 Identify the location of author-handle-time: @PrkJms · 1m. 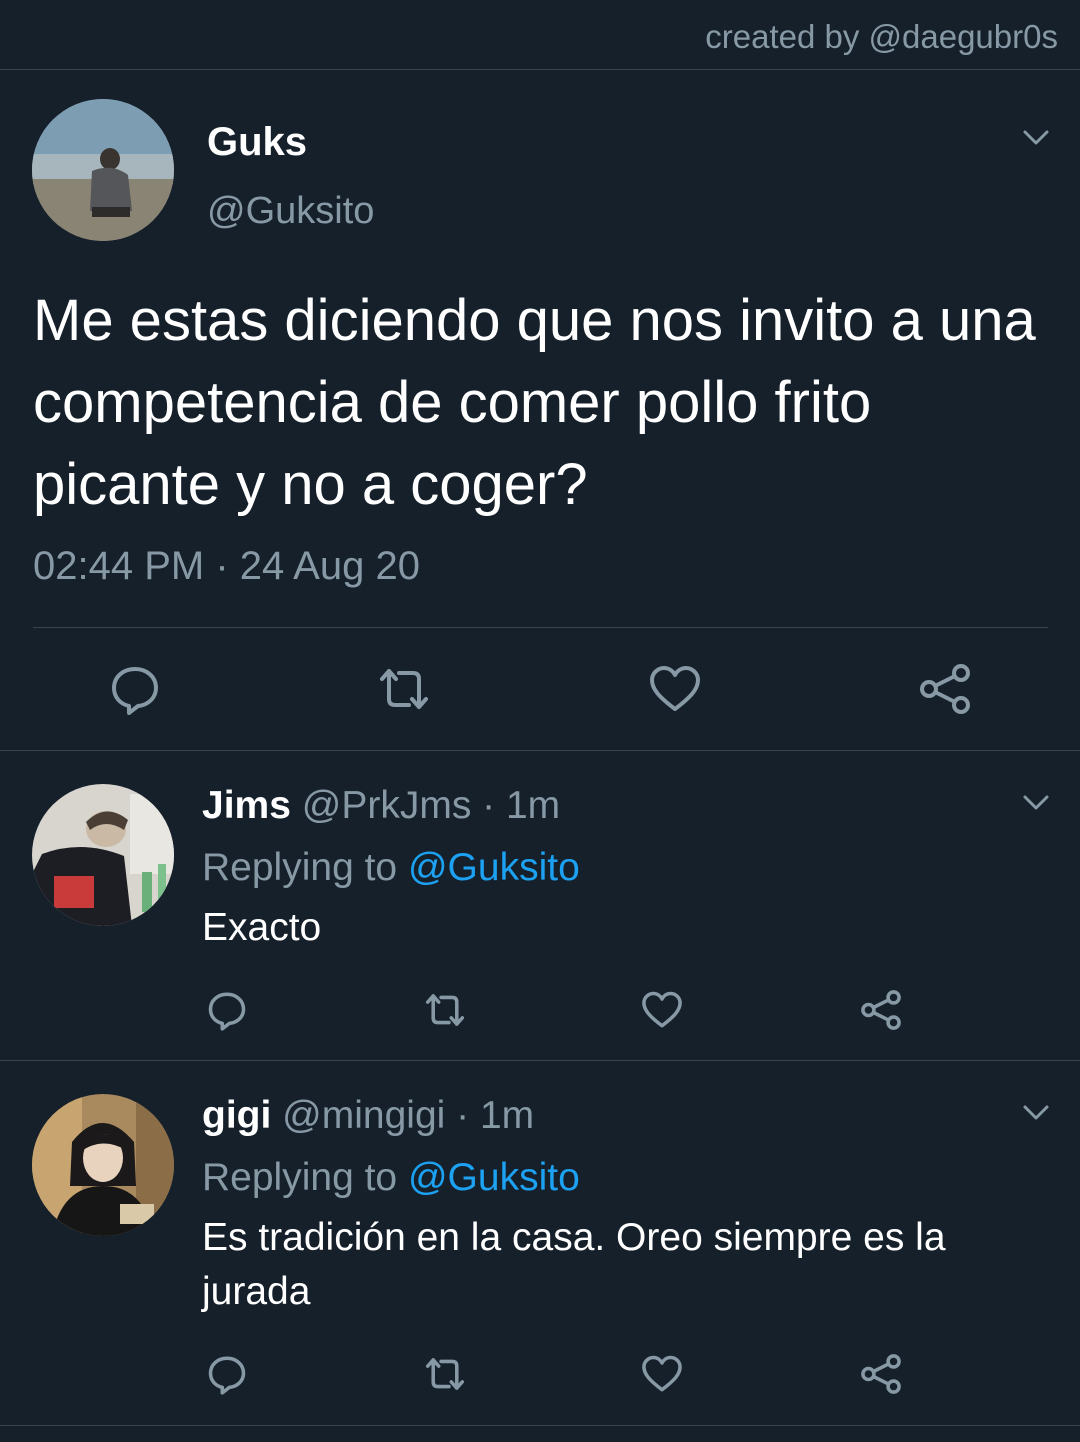
(425, 805).